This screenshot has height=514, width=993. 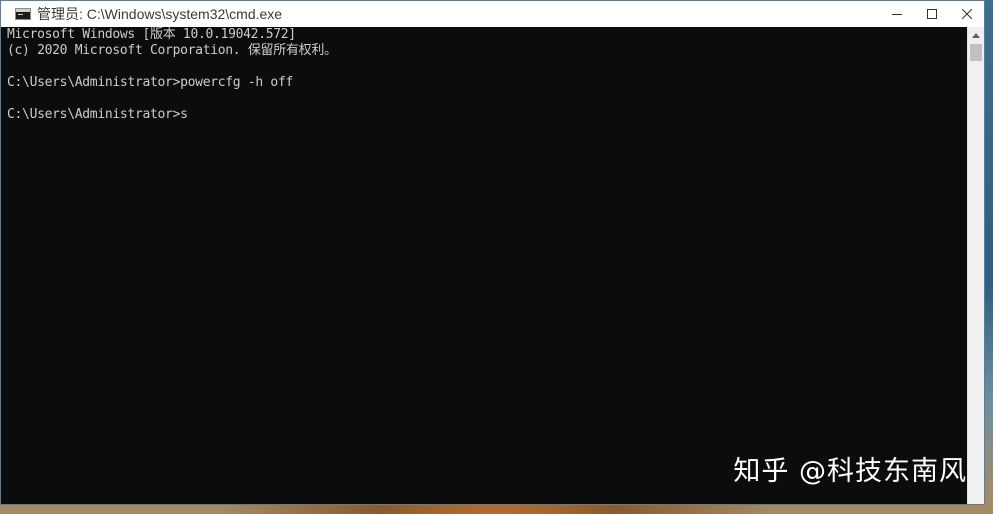 I want to click on maximize-button, so click(x=931, y=14).